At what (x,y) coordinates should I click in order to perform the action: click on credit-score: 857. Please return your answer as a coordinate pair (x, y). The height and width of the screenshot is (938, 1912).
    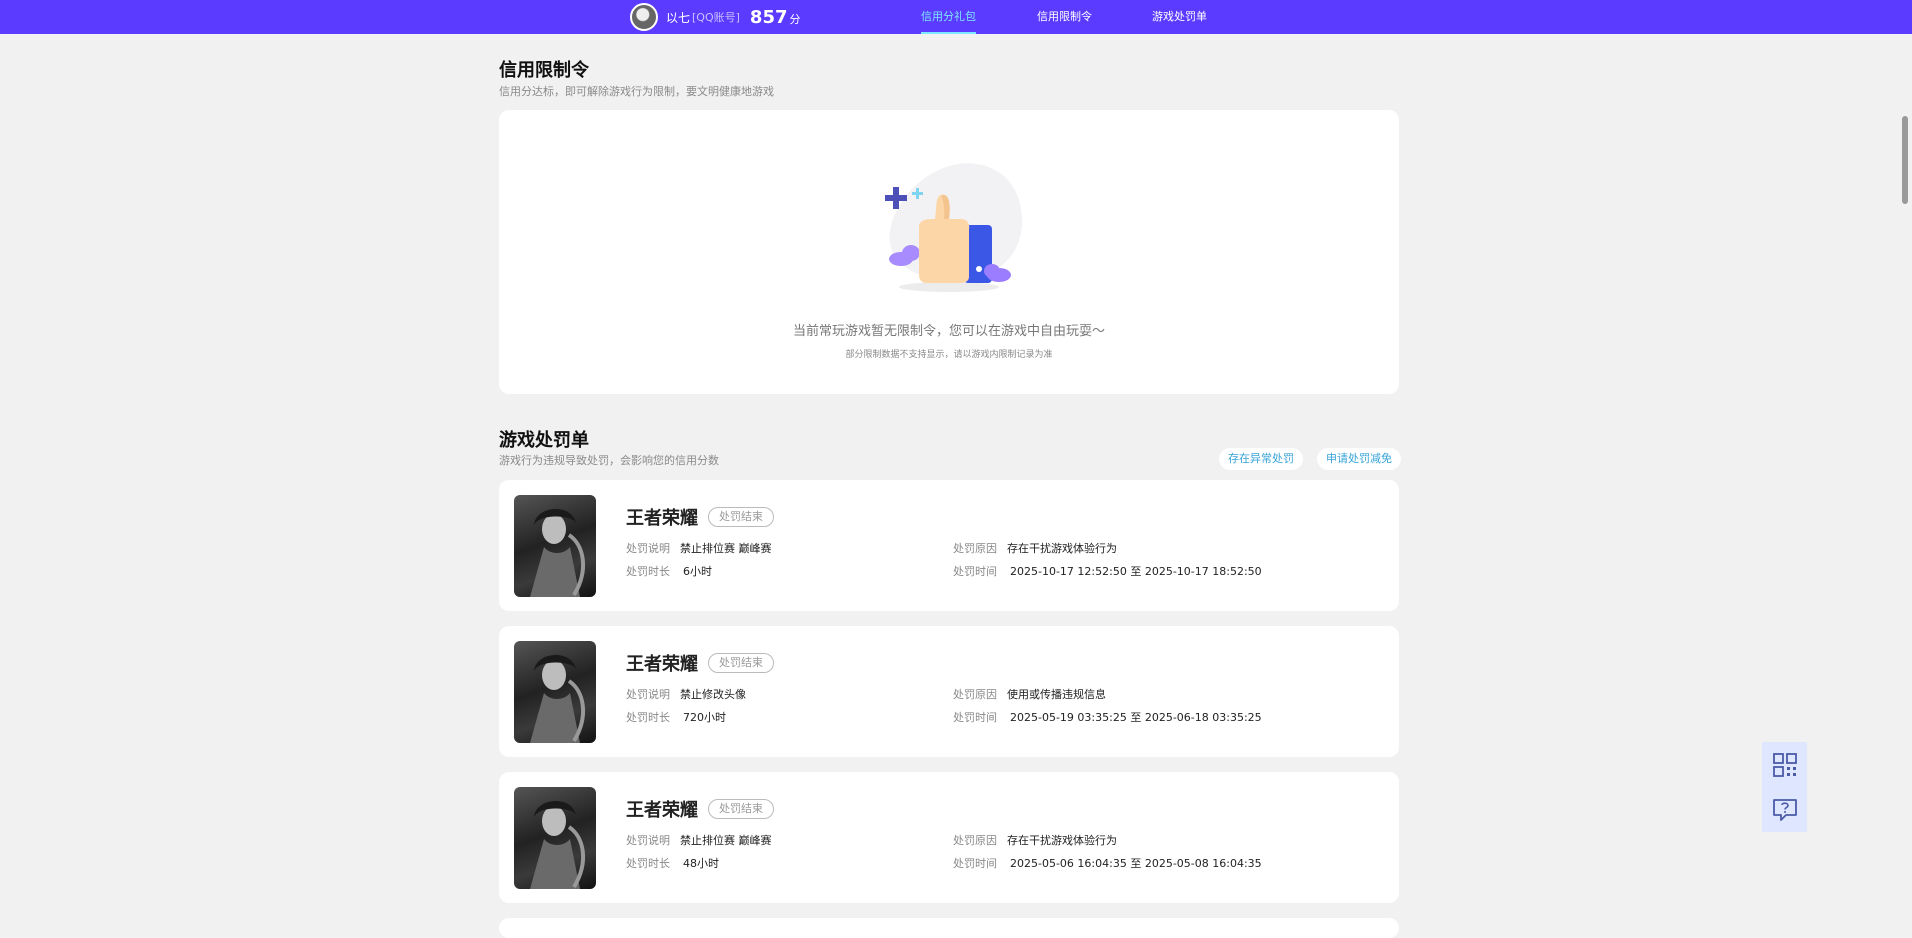
    Looking at the image, I should click on (768, 17).